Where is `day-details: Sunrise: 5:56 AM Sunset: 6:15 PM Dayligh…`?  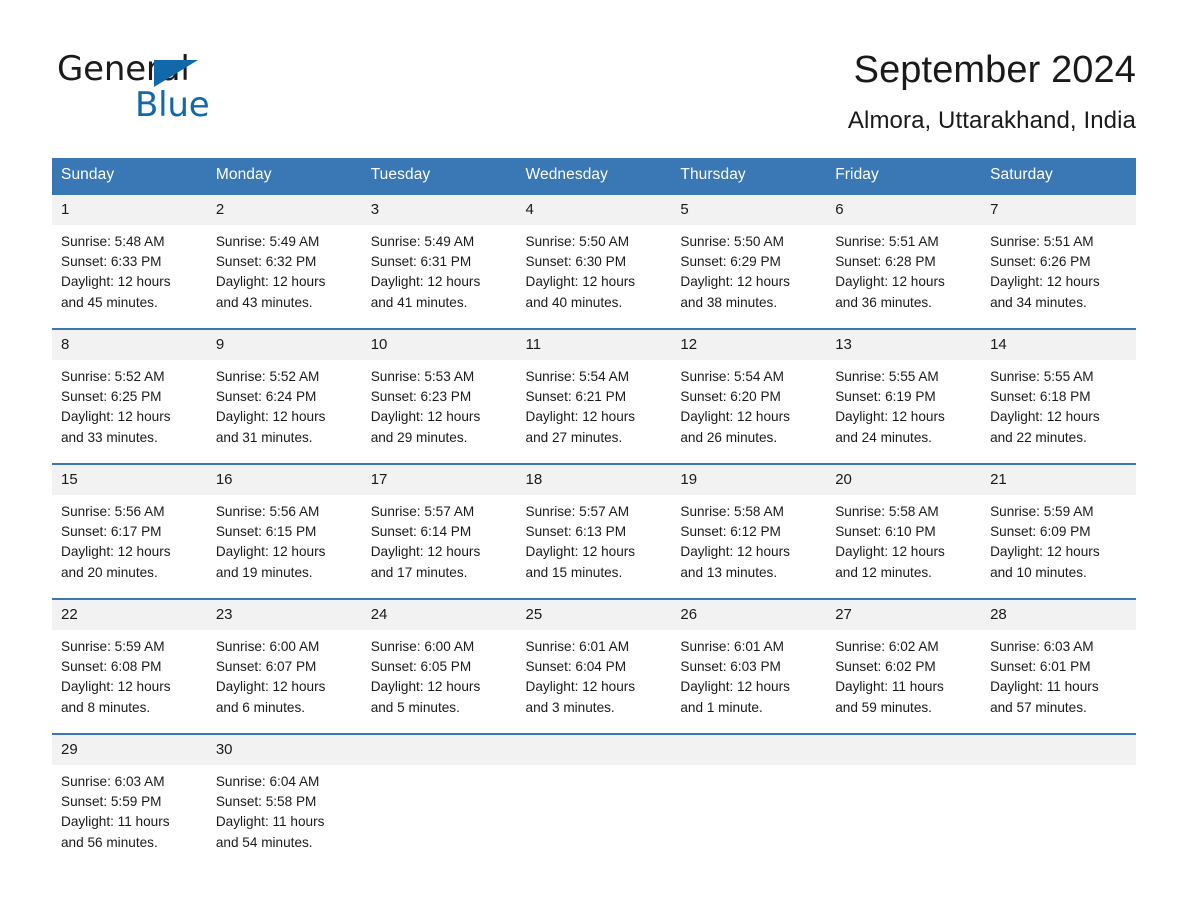
day-details: Sunrise: 5:56 AM Sunset: 6:15 PM Dayligh… is located at coordinates (284, 539).